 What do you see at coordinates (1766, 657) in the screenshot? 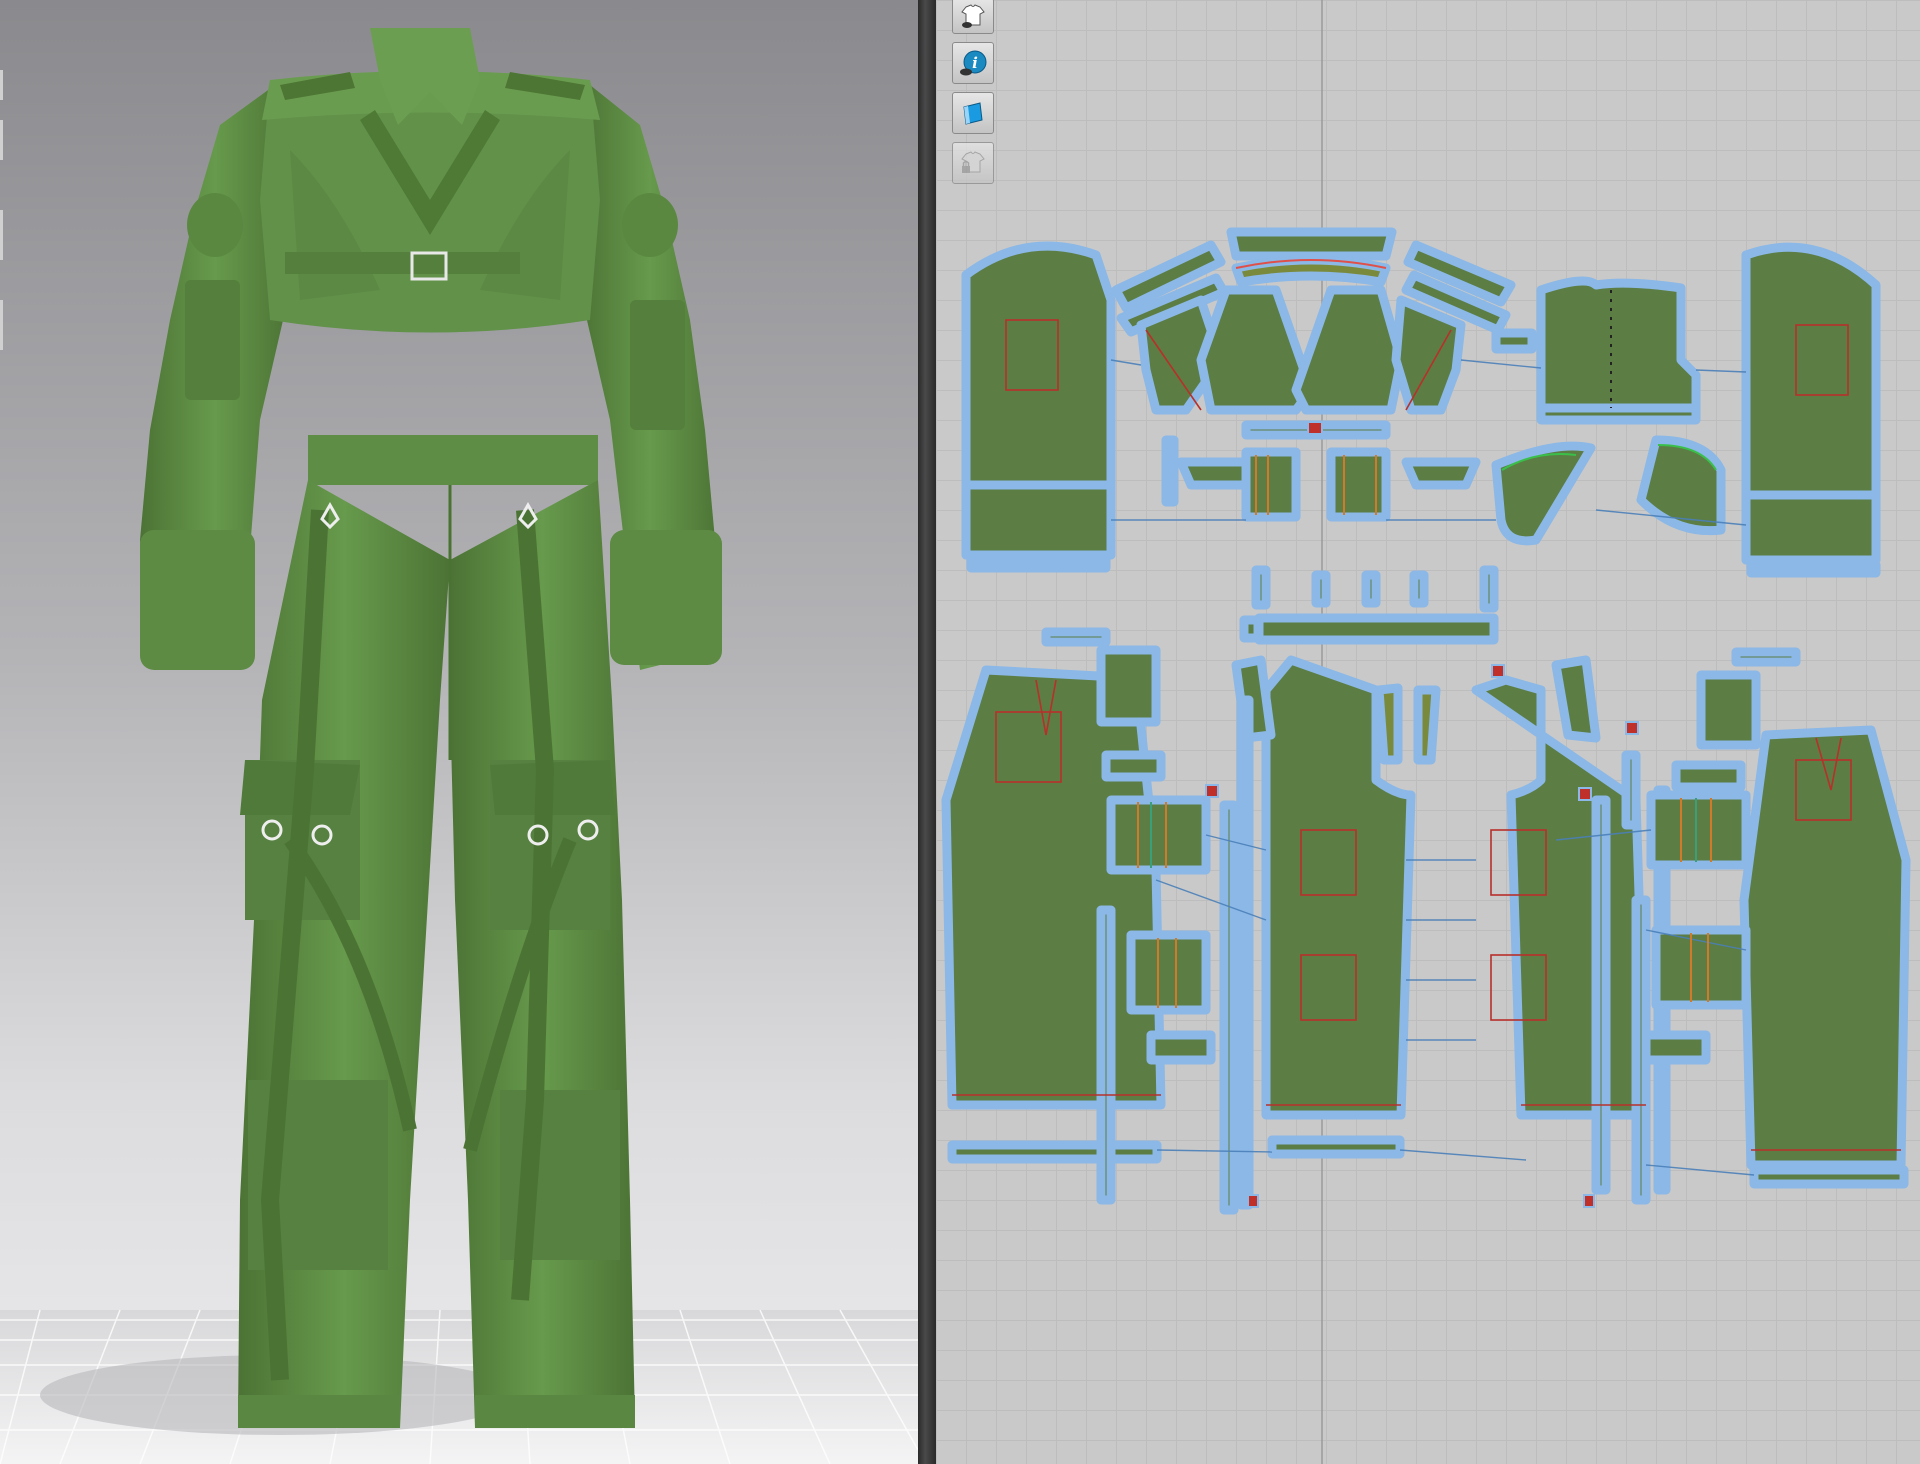
I see `pattern-piece-strip-b` at bounding box center [1766, 657].